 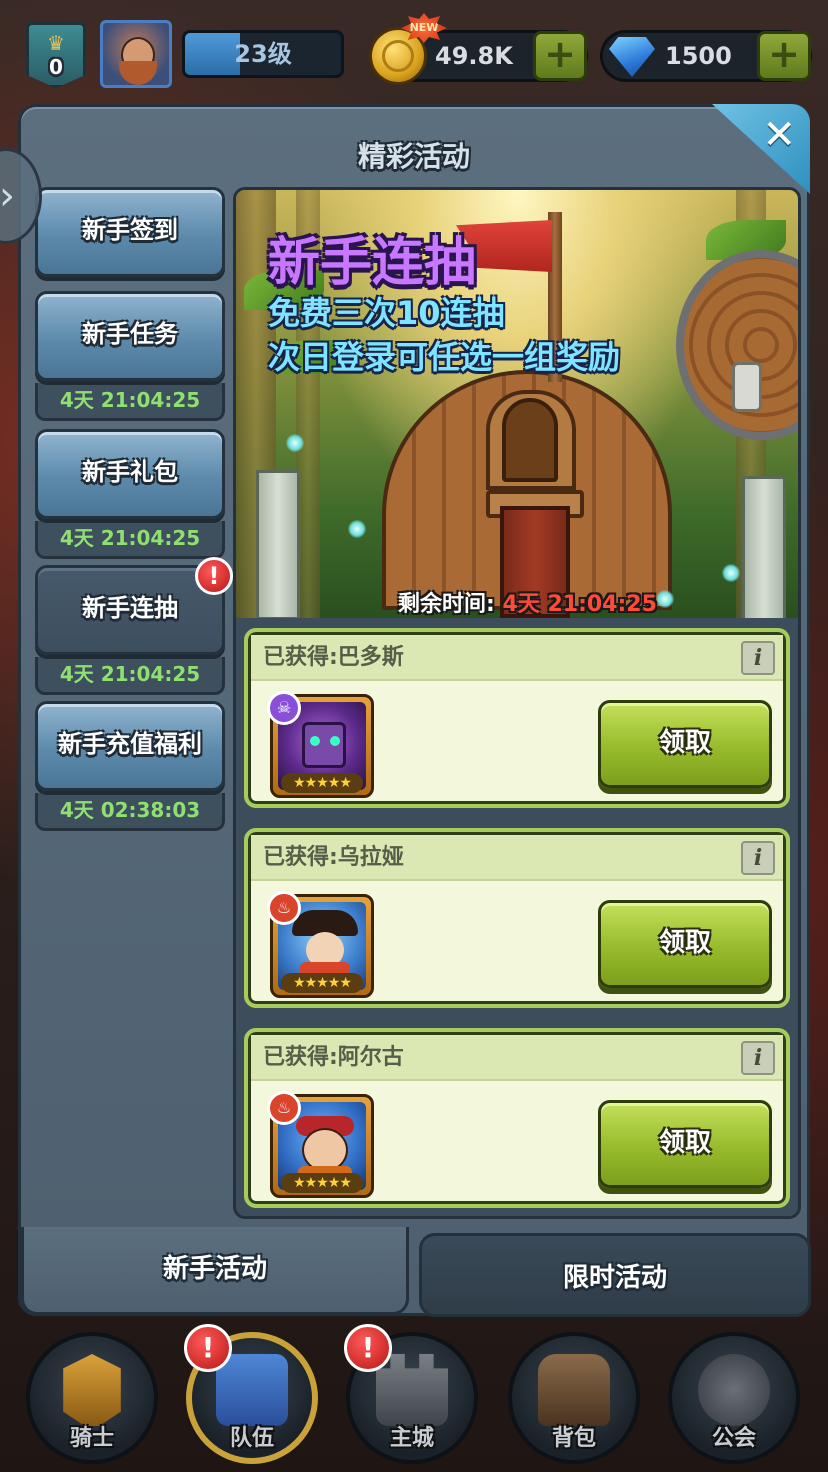 What do you see at coordinates (91, 1438) in the screenshot?
I see `nav-label: 骑士` at bounding box center [91, 1438].